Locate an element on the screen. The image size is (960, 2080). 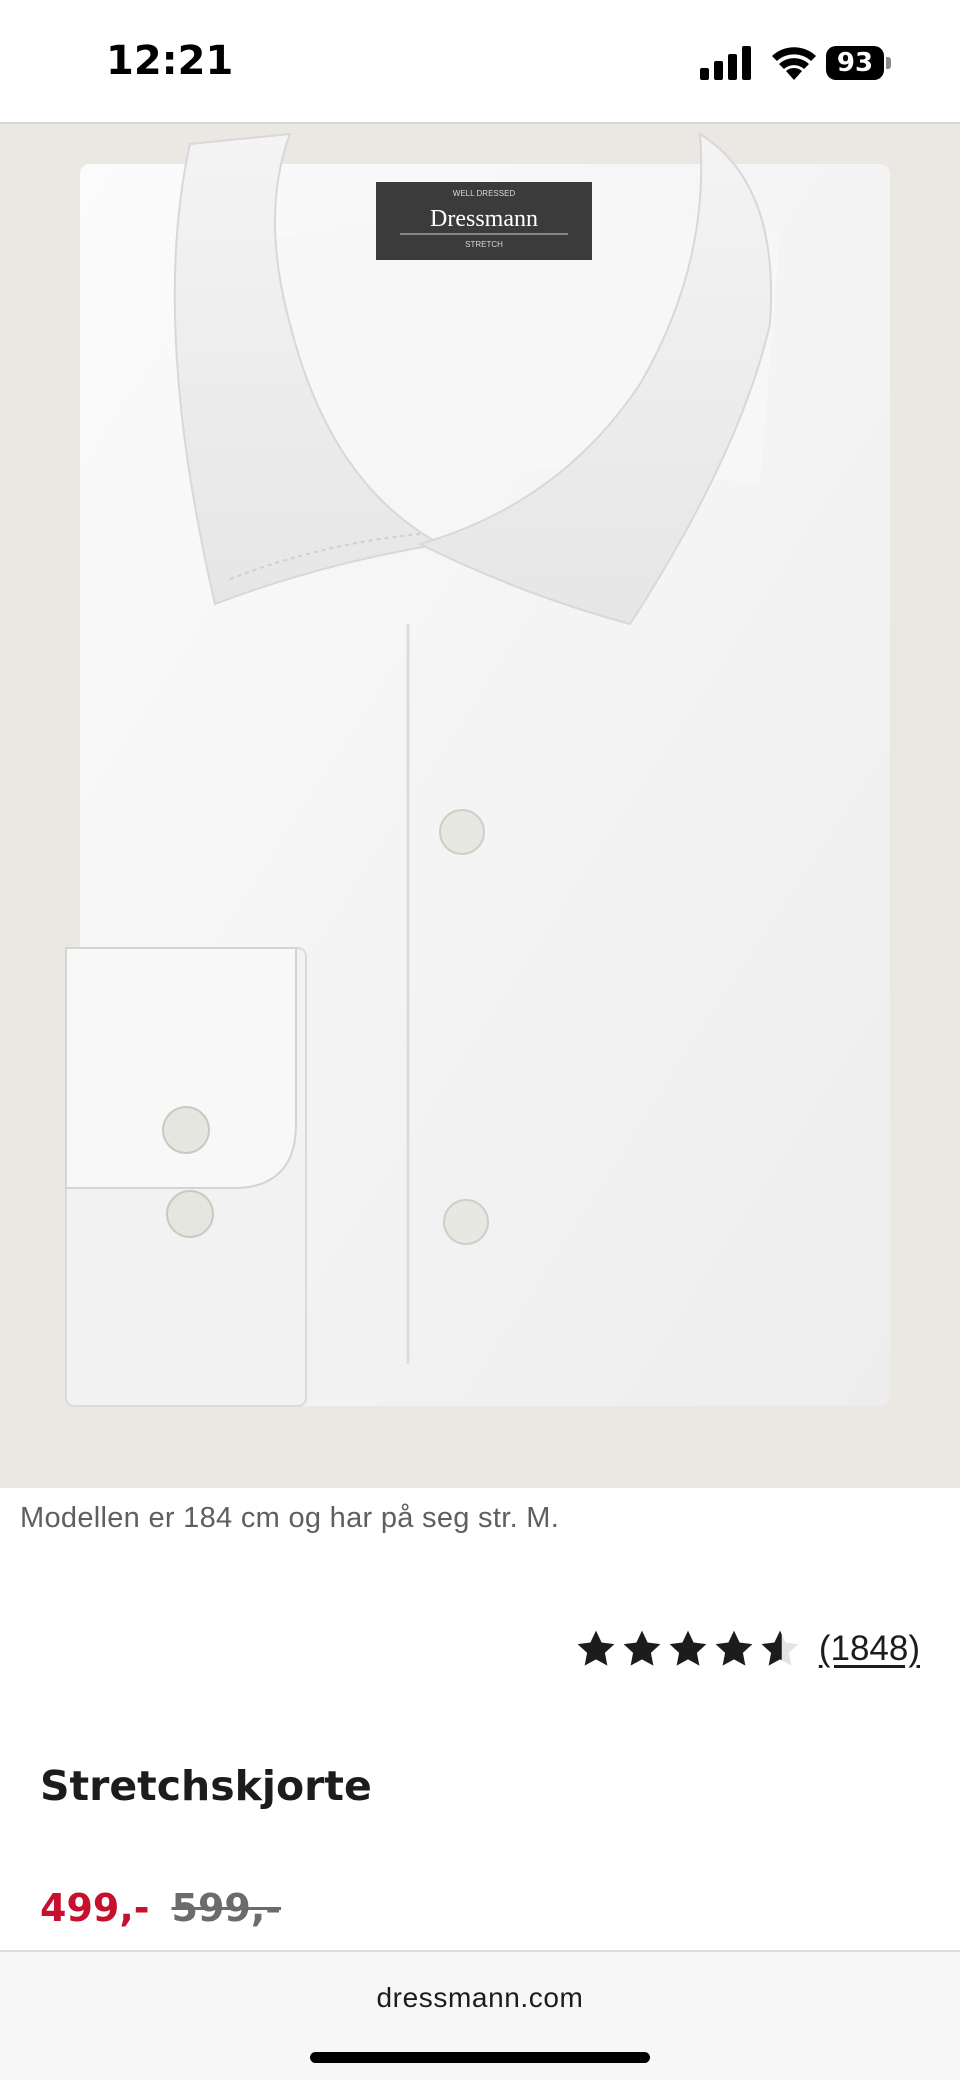
rating-stars is located at coordinates (688, 1649).